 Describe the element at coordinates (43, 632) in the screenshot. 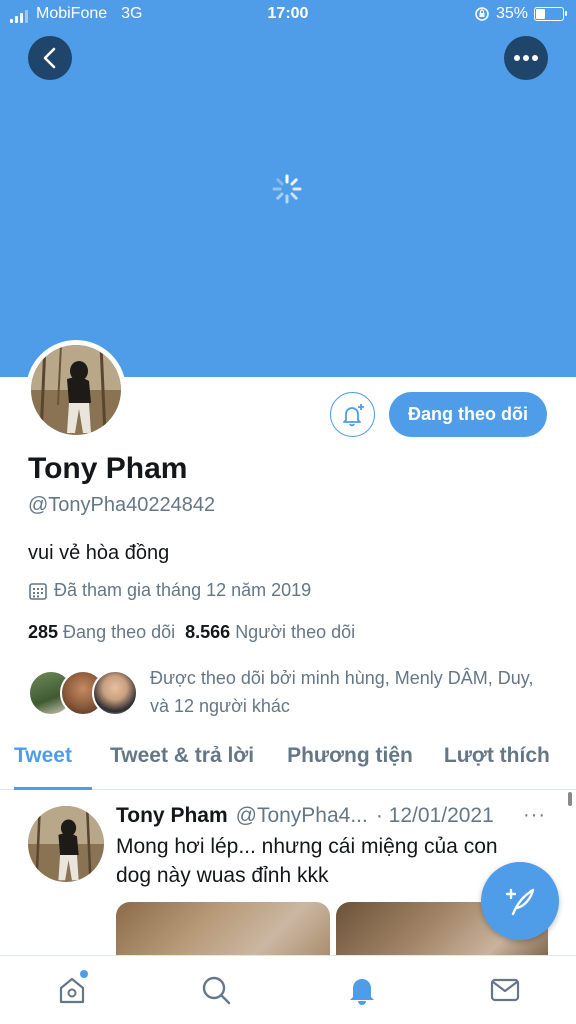

I see `following-count: 285` at that location.